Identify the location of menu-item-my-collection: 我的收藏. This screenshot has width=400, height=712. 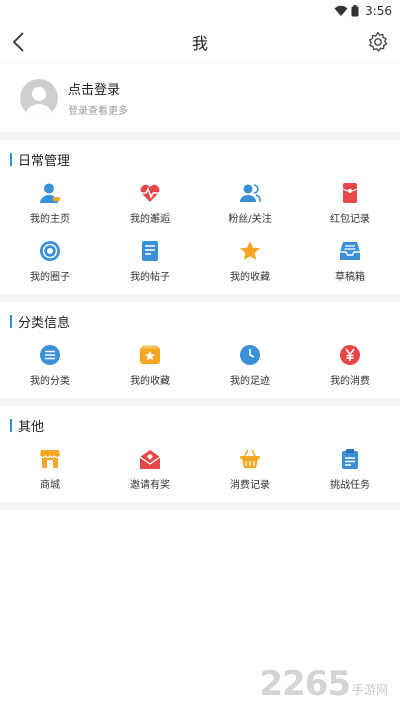
(150, 365).